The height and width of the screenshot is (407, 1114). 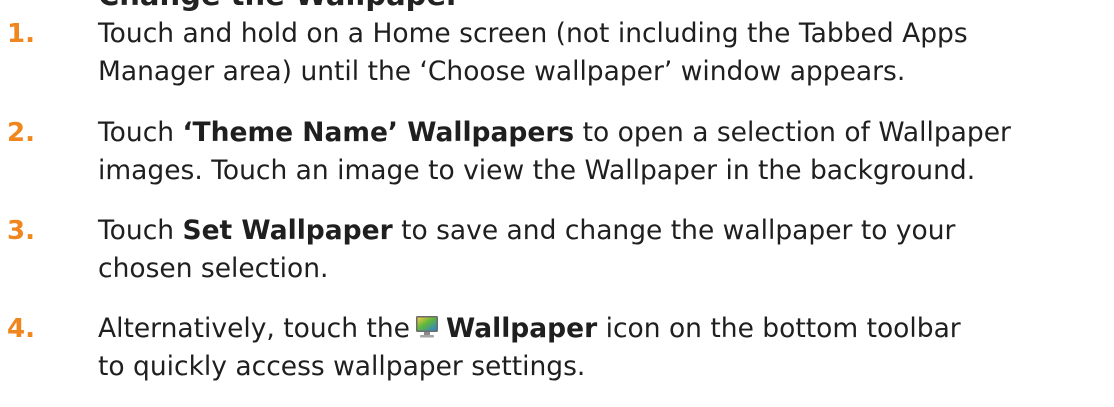 I want to click on step-text-plain: to open a selection of Wallpaper, so click(x=792, y=132).